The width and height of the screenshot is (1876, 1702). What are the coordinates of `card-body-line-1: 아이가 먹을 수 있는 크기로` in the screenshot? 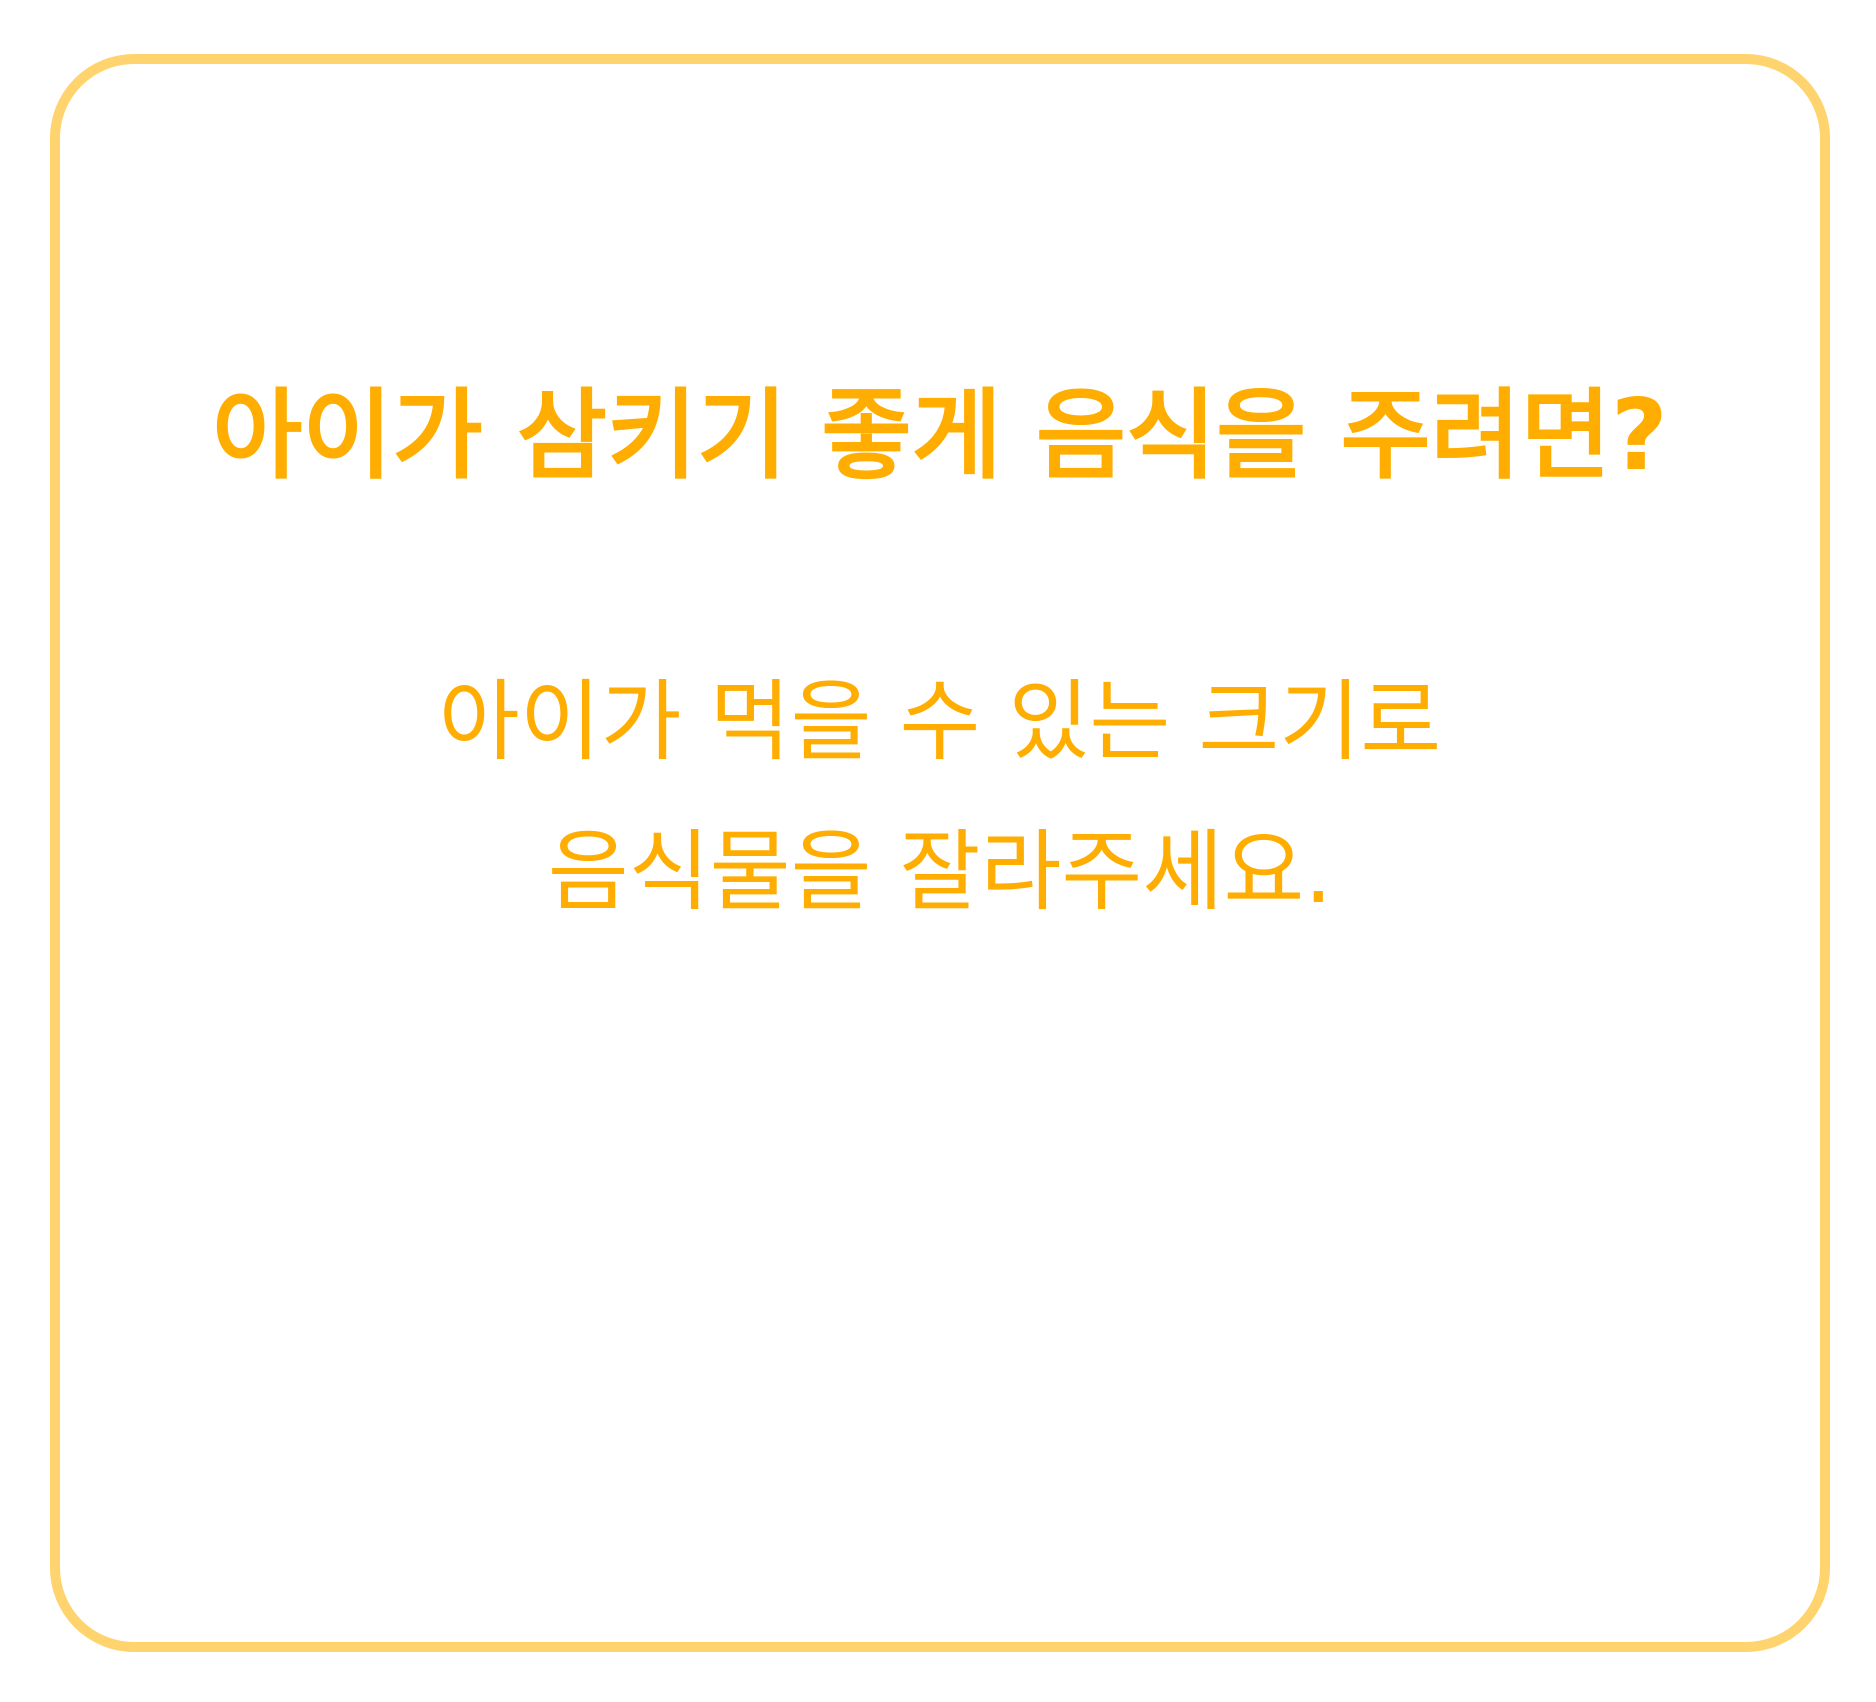 It's located at (940, 721).